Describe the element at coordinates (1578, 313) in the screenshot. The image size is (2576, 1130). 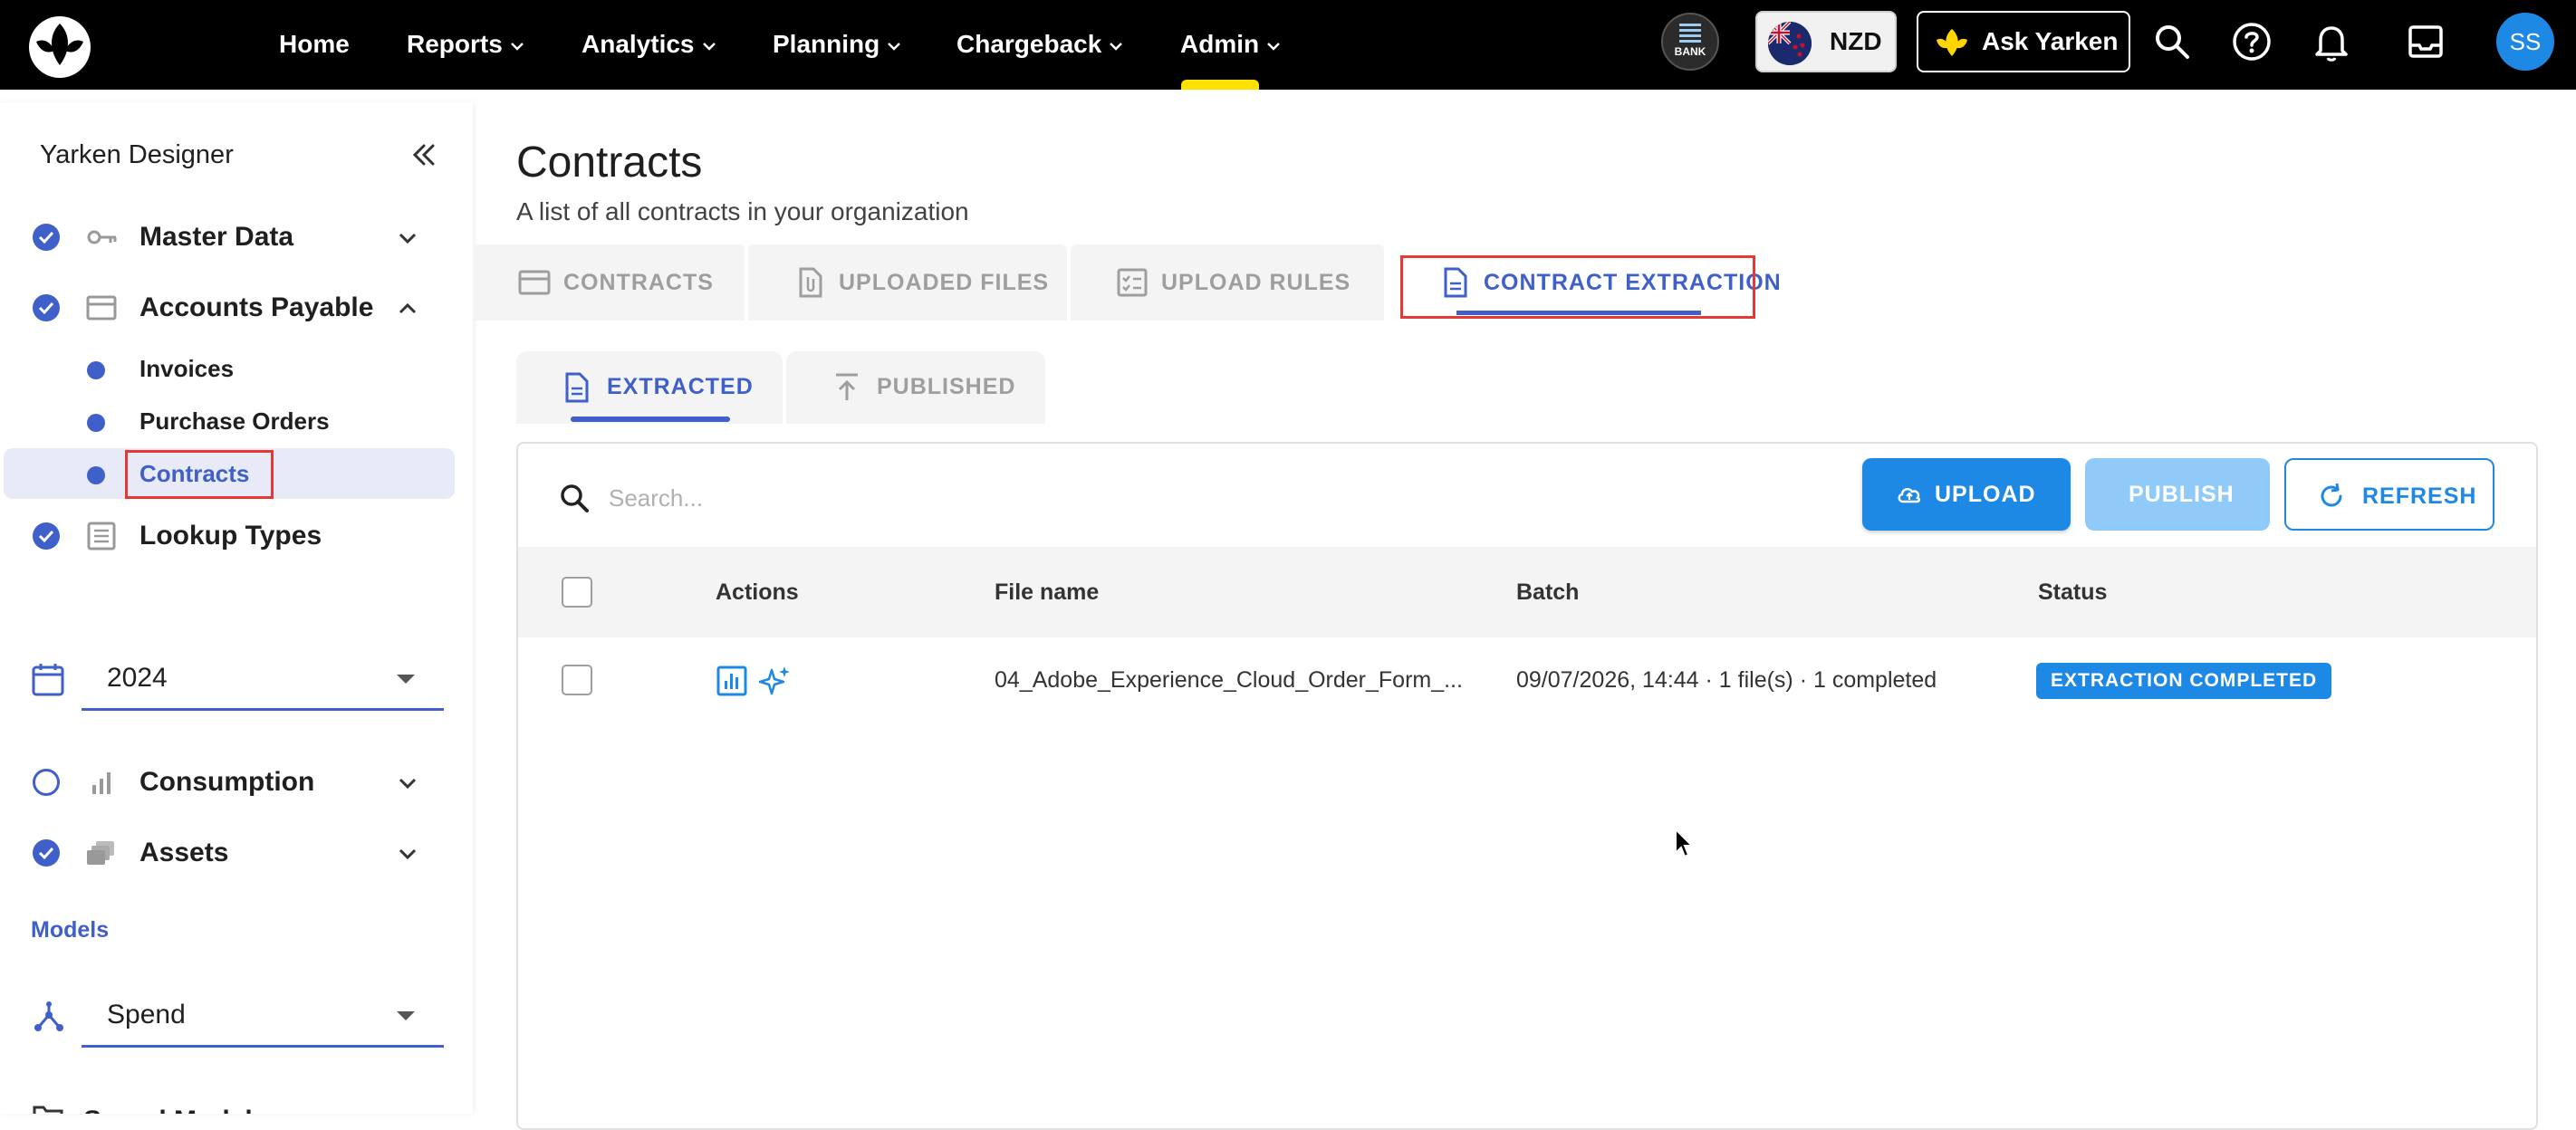
I see `active-tab-indicator` at that location.